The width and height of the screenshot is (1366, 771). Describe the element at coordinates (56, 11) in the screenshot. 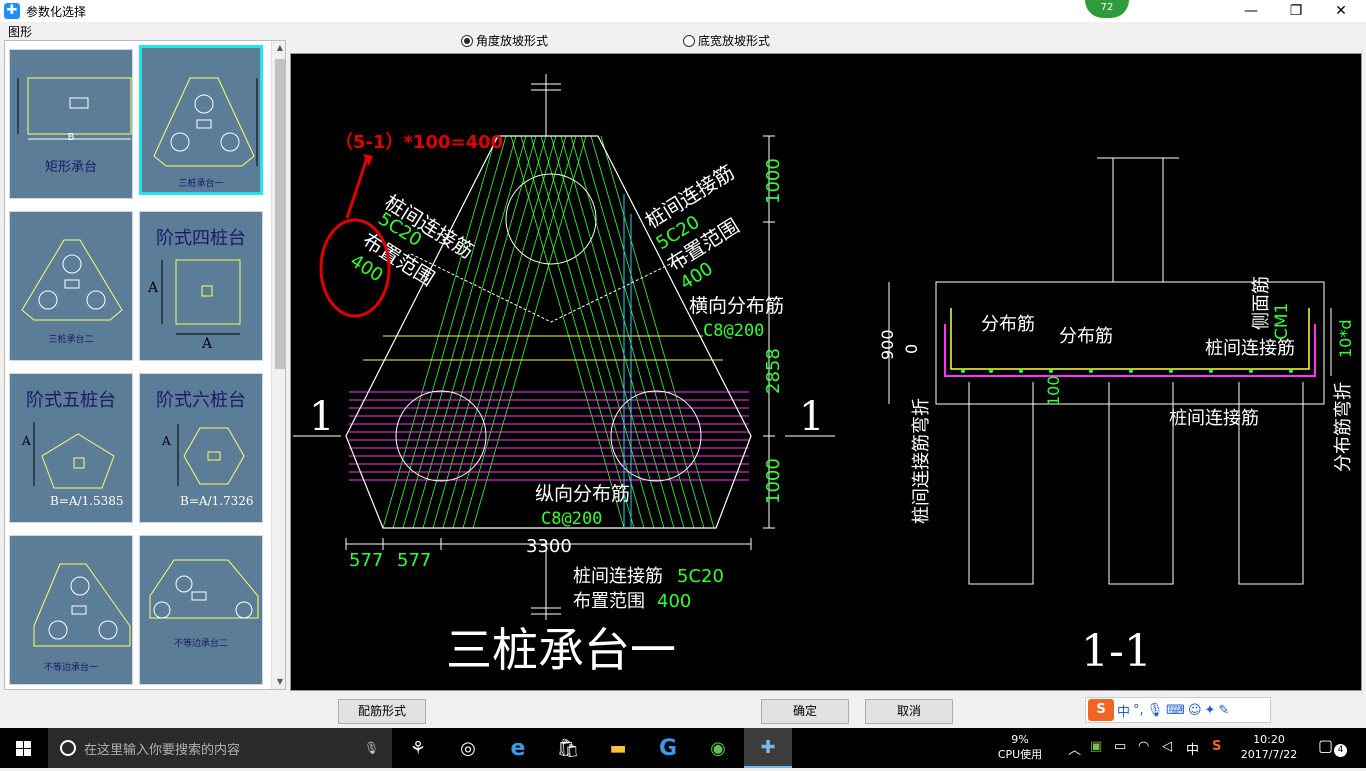

I see `window-title: 参数化选择` at that location.